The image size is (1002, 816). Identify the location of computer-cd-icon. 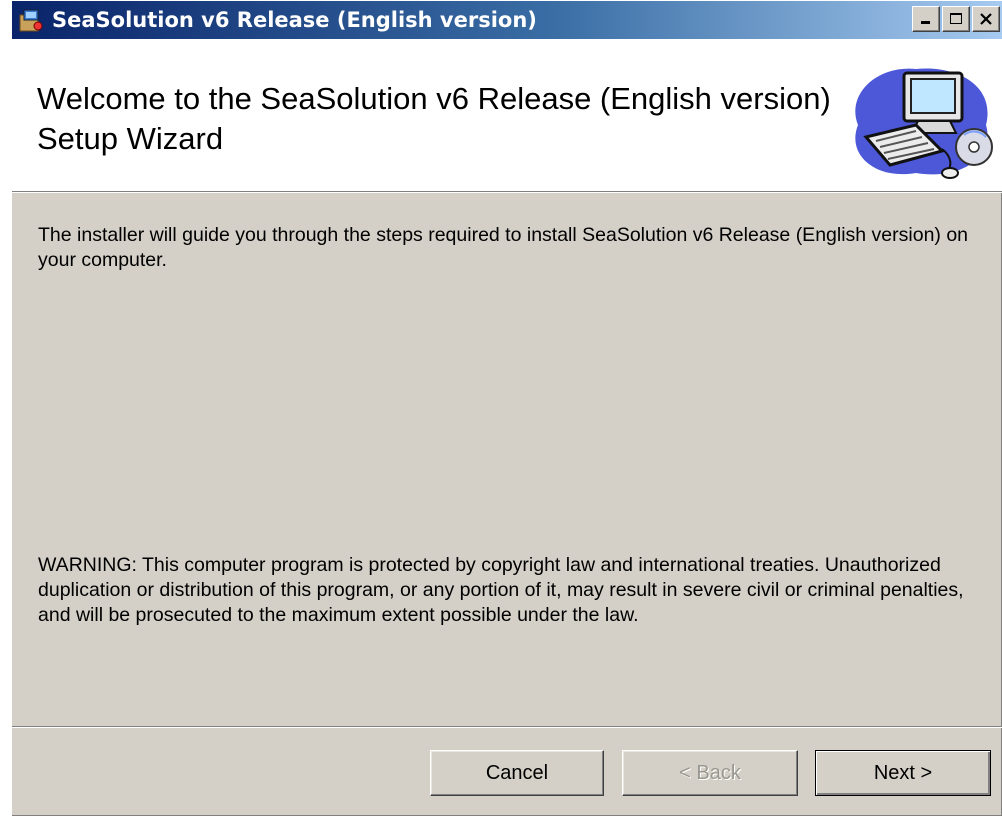
(921, 118).